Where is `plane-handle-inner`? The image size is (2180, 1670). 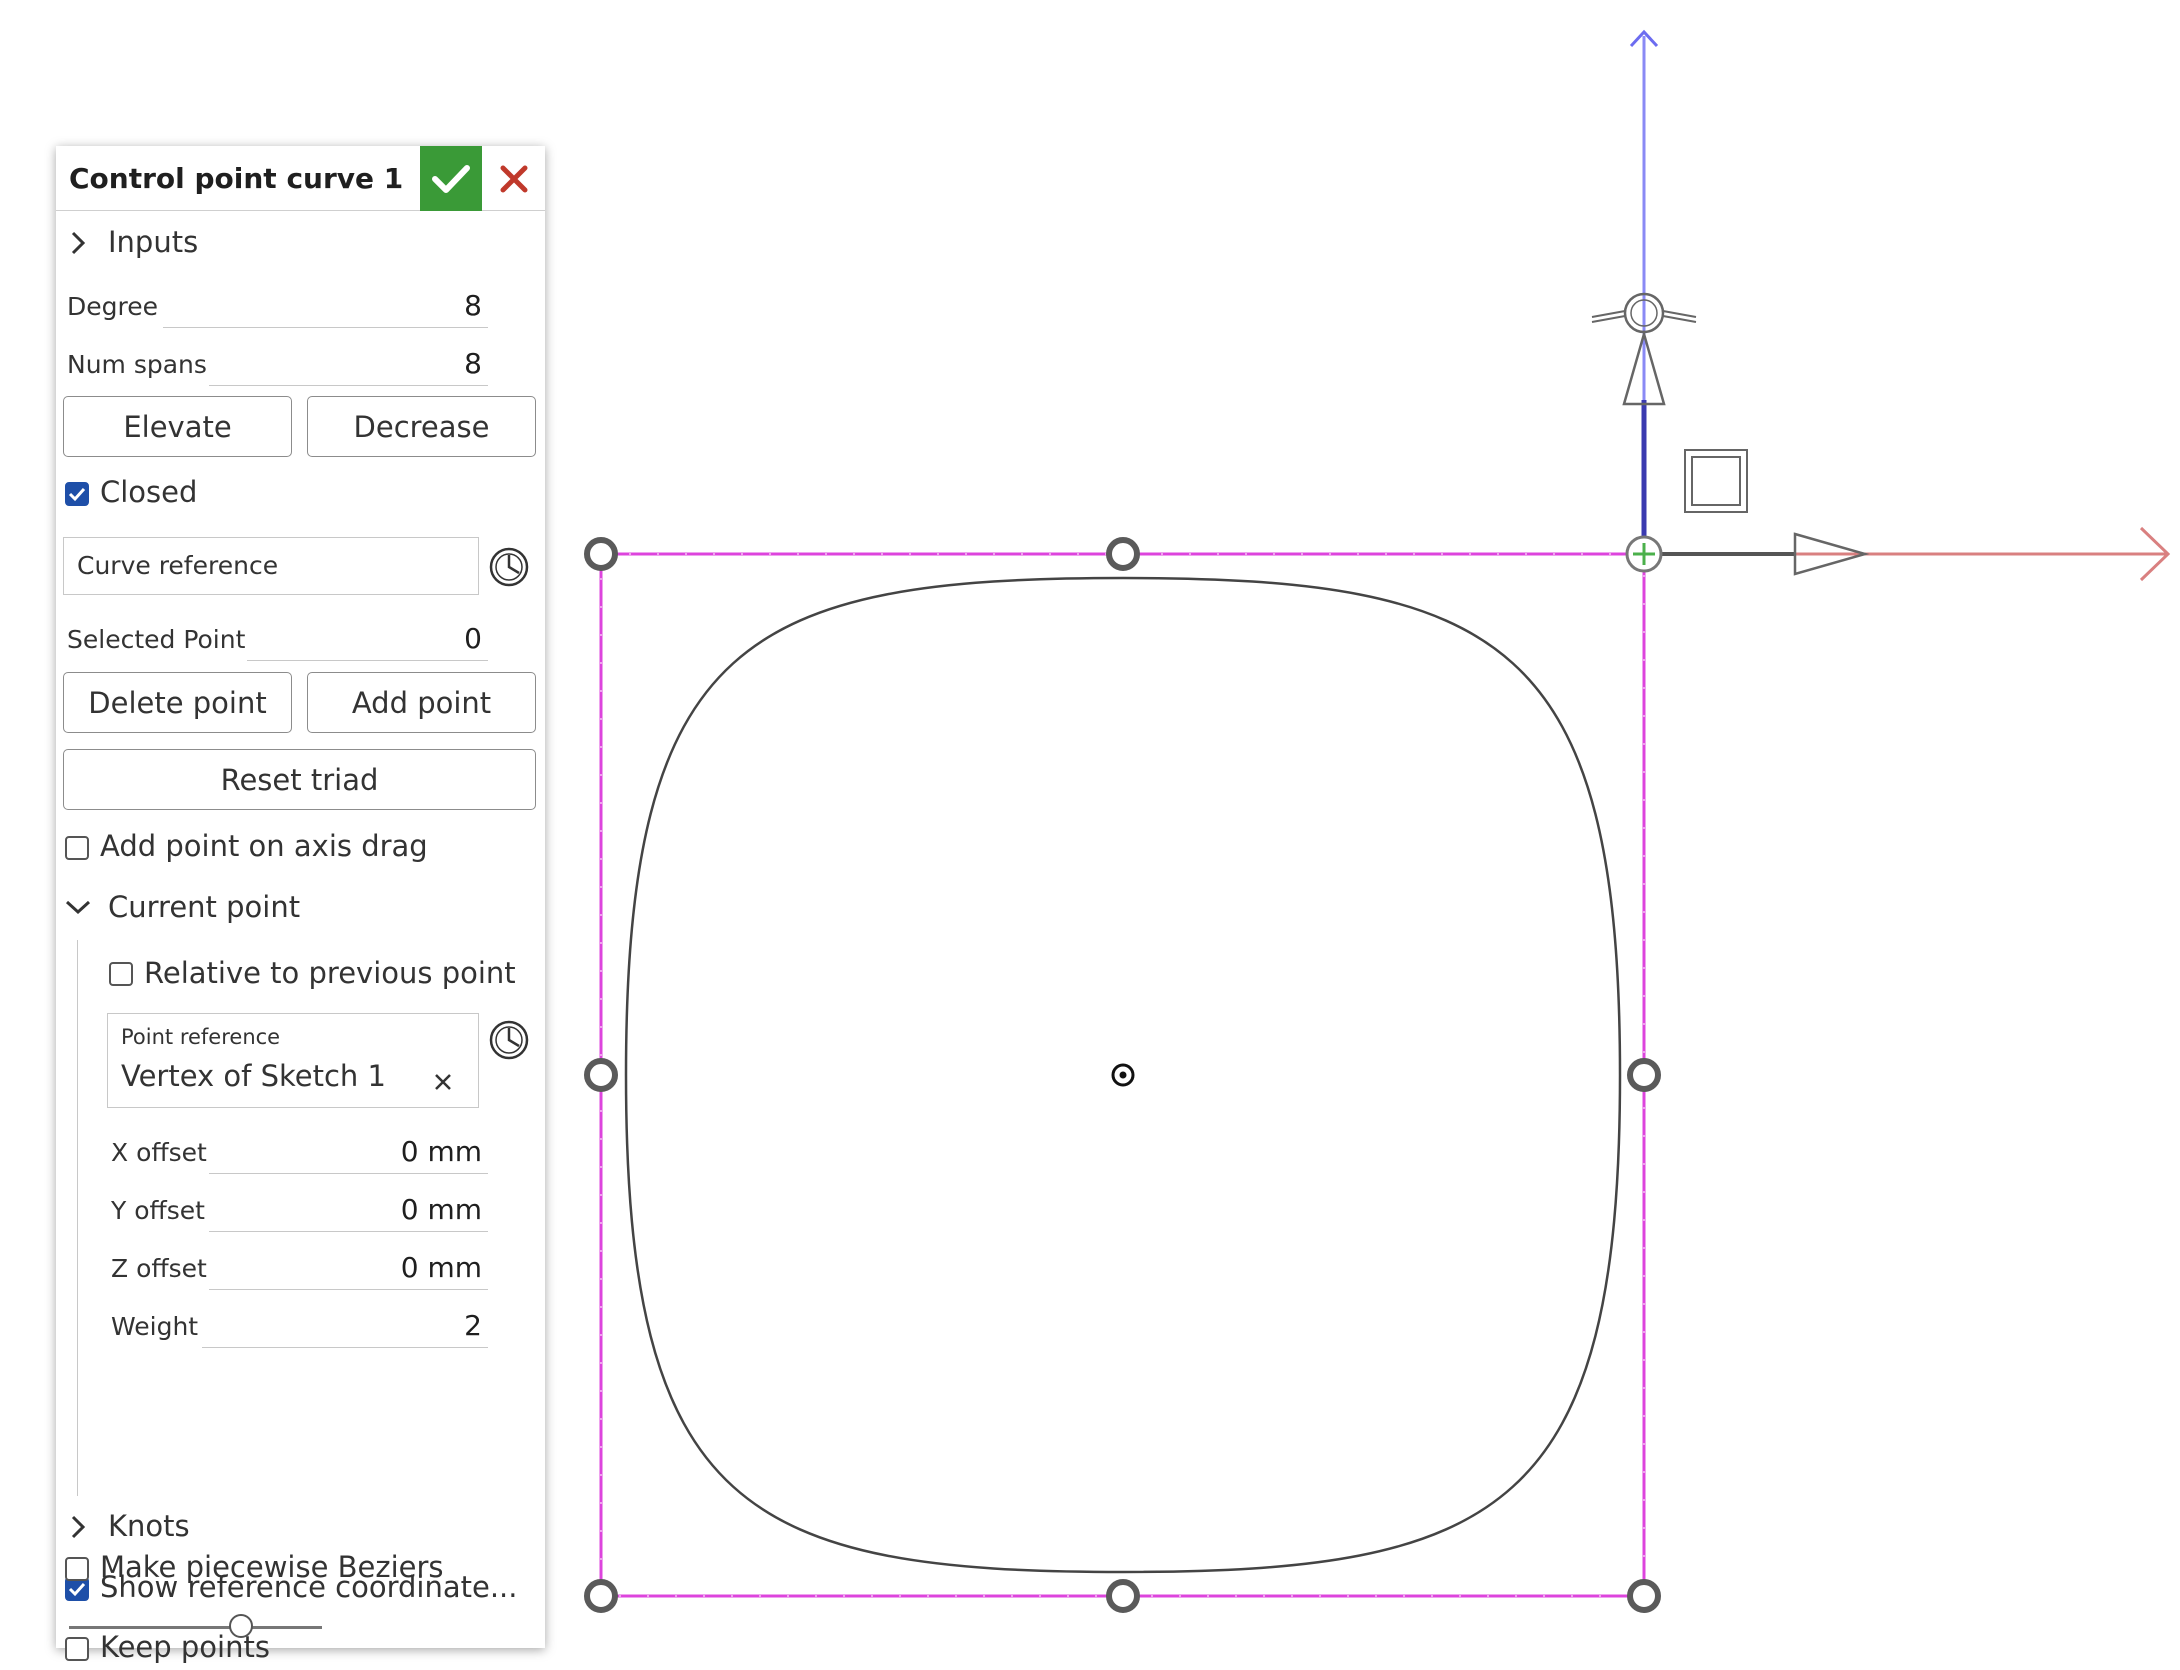 plane-handle-inner is located at coordinates (1716, 481).